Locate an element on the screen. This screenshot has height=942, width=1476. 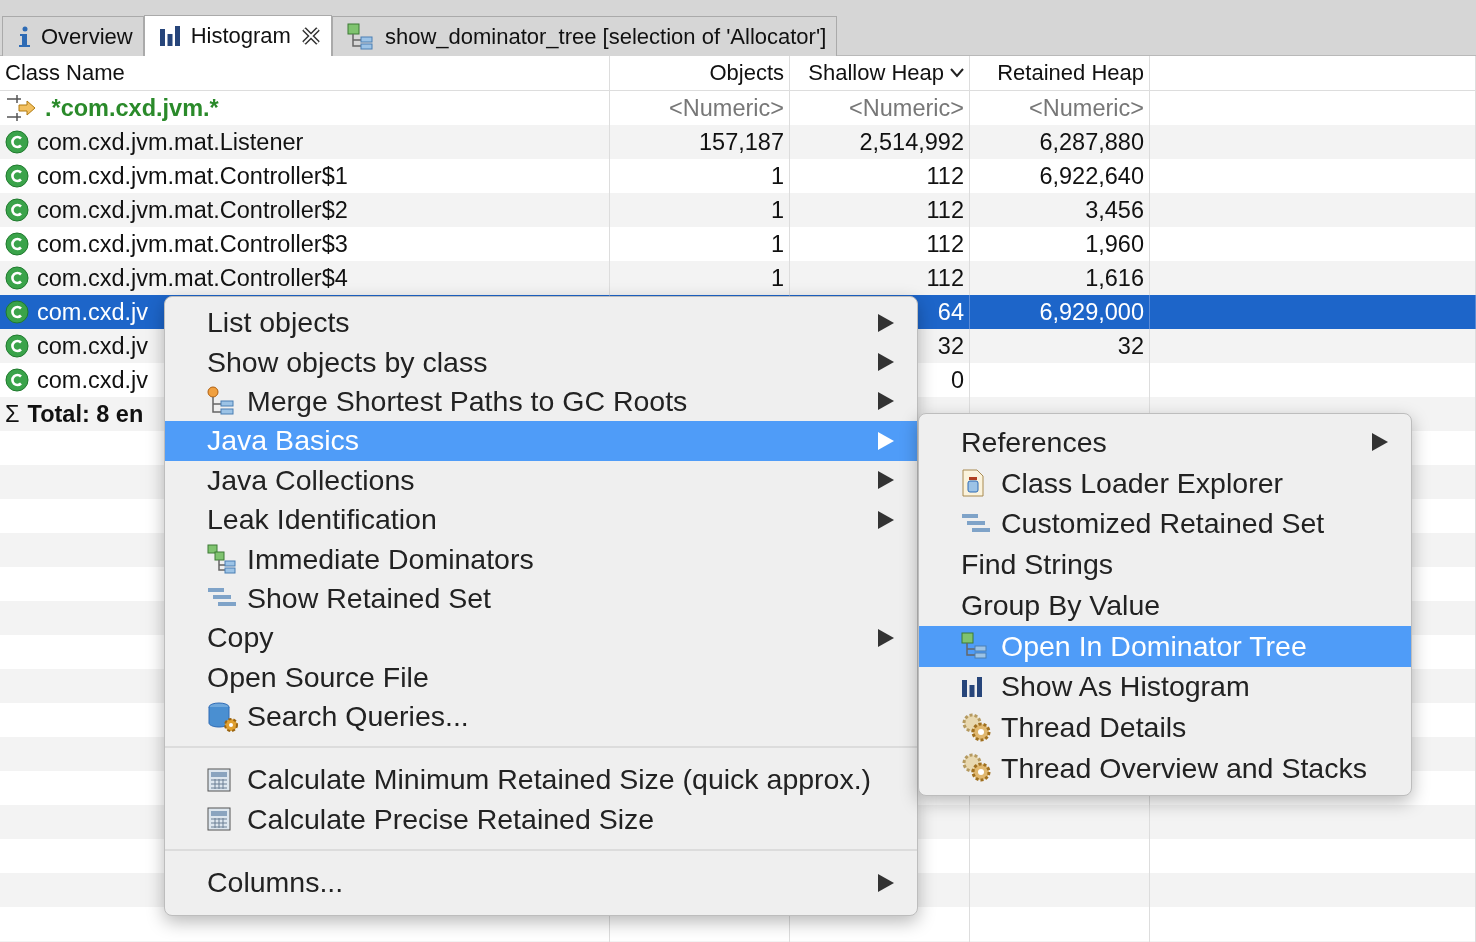
sigma-symbol: Σ is located at coordinates (12, 414).